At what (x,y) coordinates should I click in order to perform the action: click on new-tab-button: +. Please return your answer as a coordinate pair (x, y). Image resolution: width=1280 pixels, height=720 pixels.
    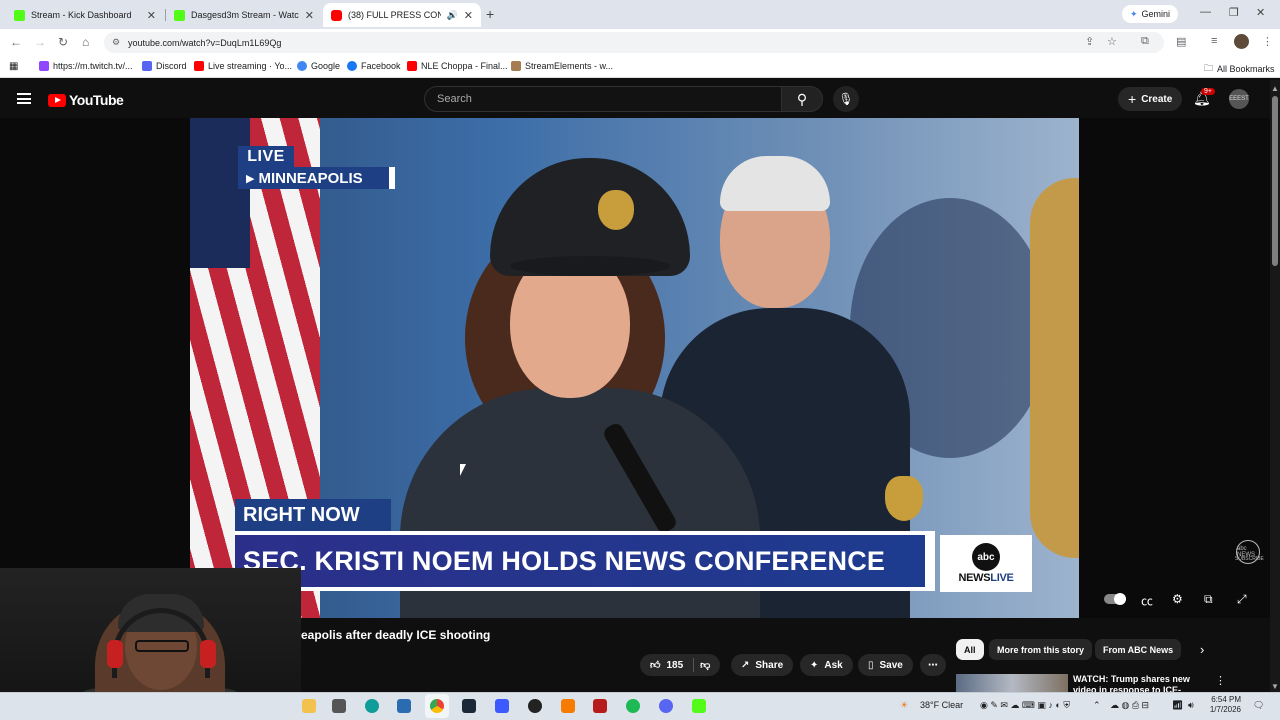
    Looking at the image, I should click on (490, 14).